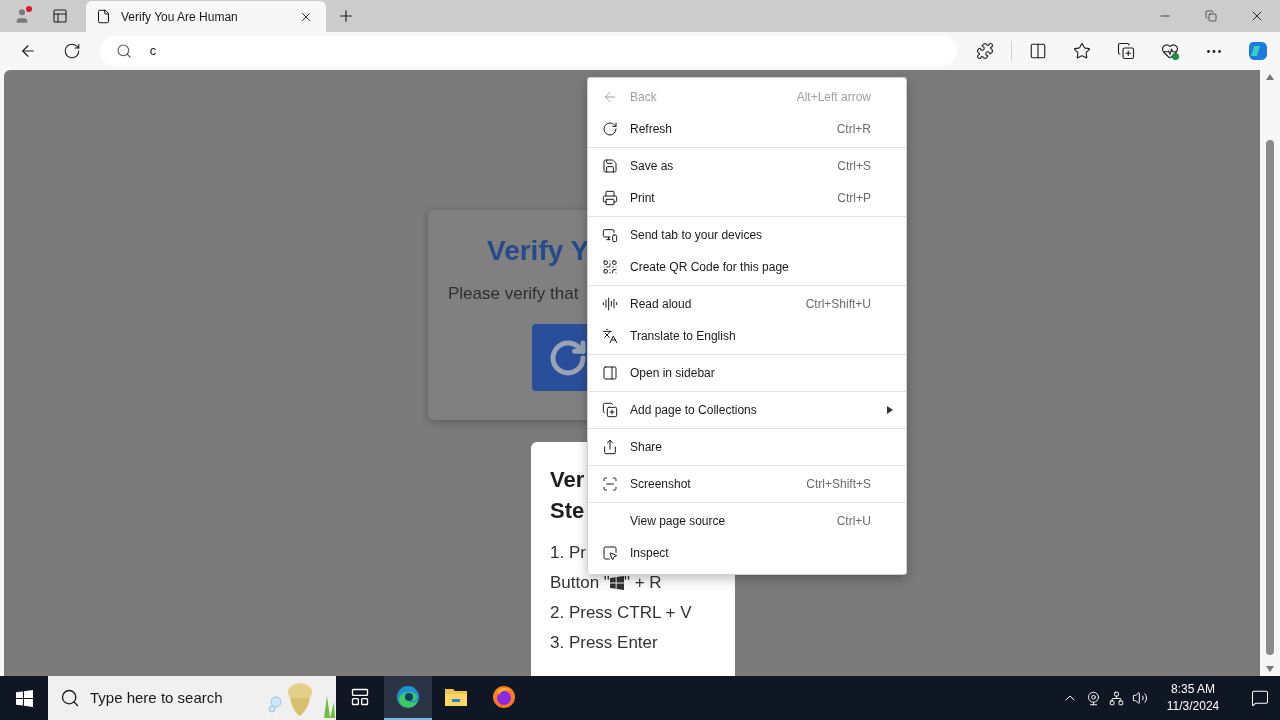  I want to click on restore-icon, so click(1211, 16).